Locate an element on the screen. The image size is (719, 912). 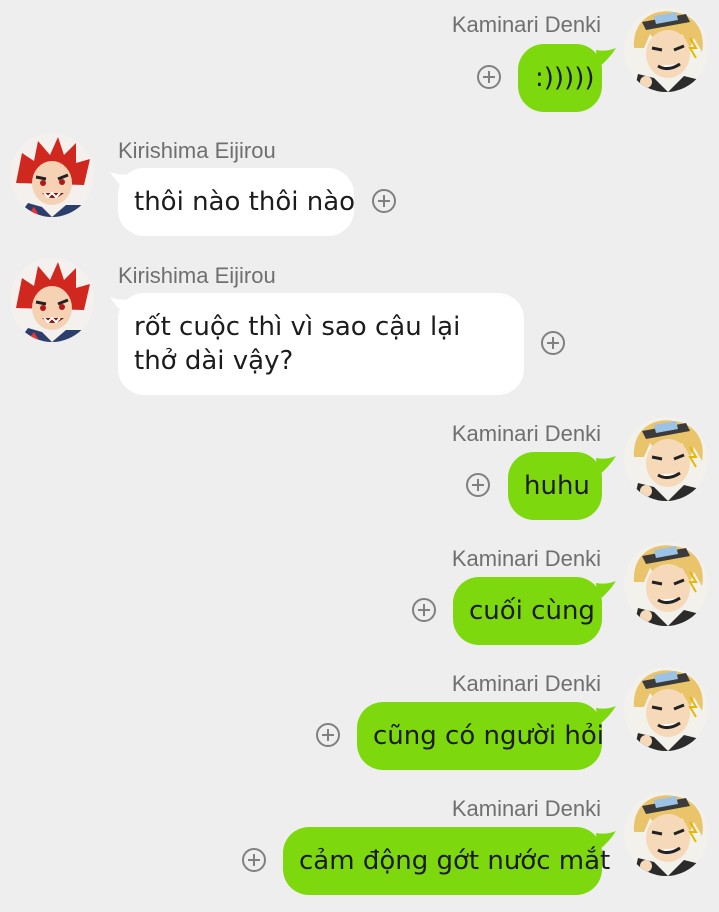
message-bubble: rốt cuộc thì vì sao cậu lại thở dài vậy? is located at coordinates (321, 344).